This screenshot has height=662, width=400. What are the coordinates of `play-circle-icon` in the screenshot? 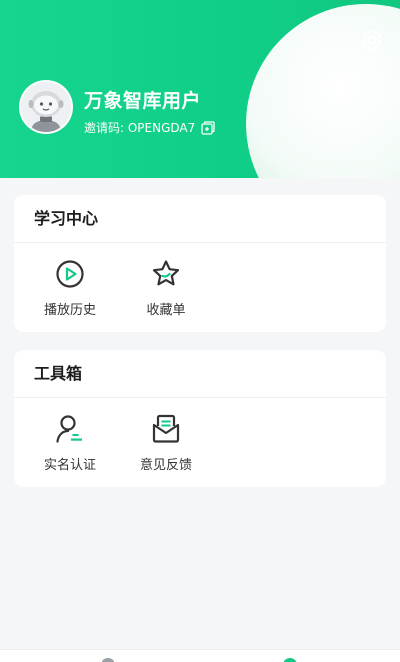 It's located at (70, 273).